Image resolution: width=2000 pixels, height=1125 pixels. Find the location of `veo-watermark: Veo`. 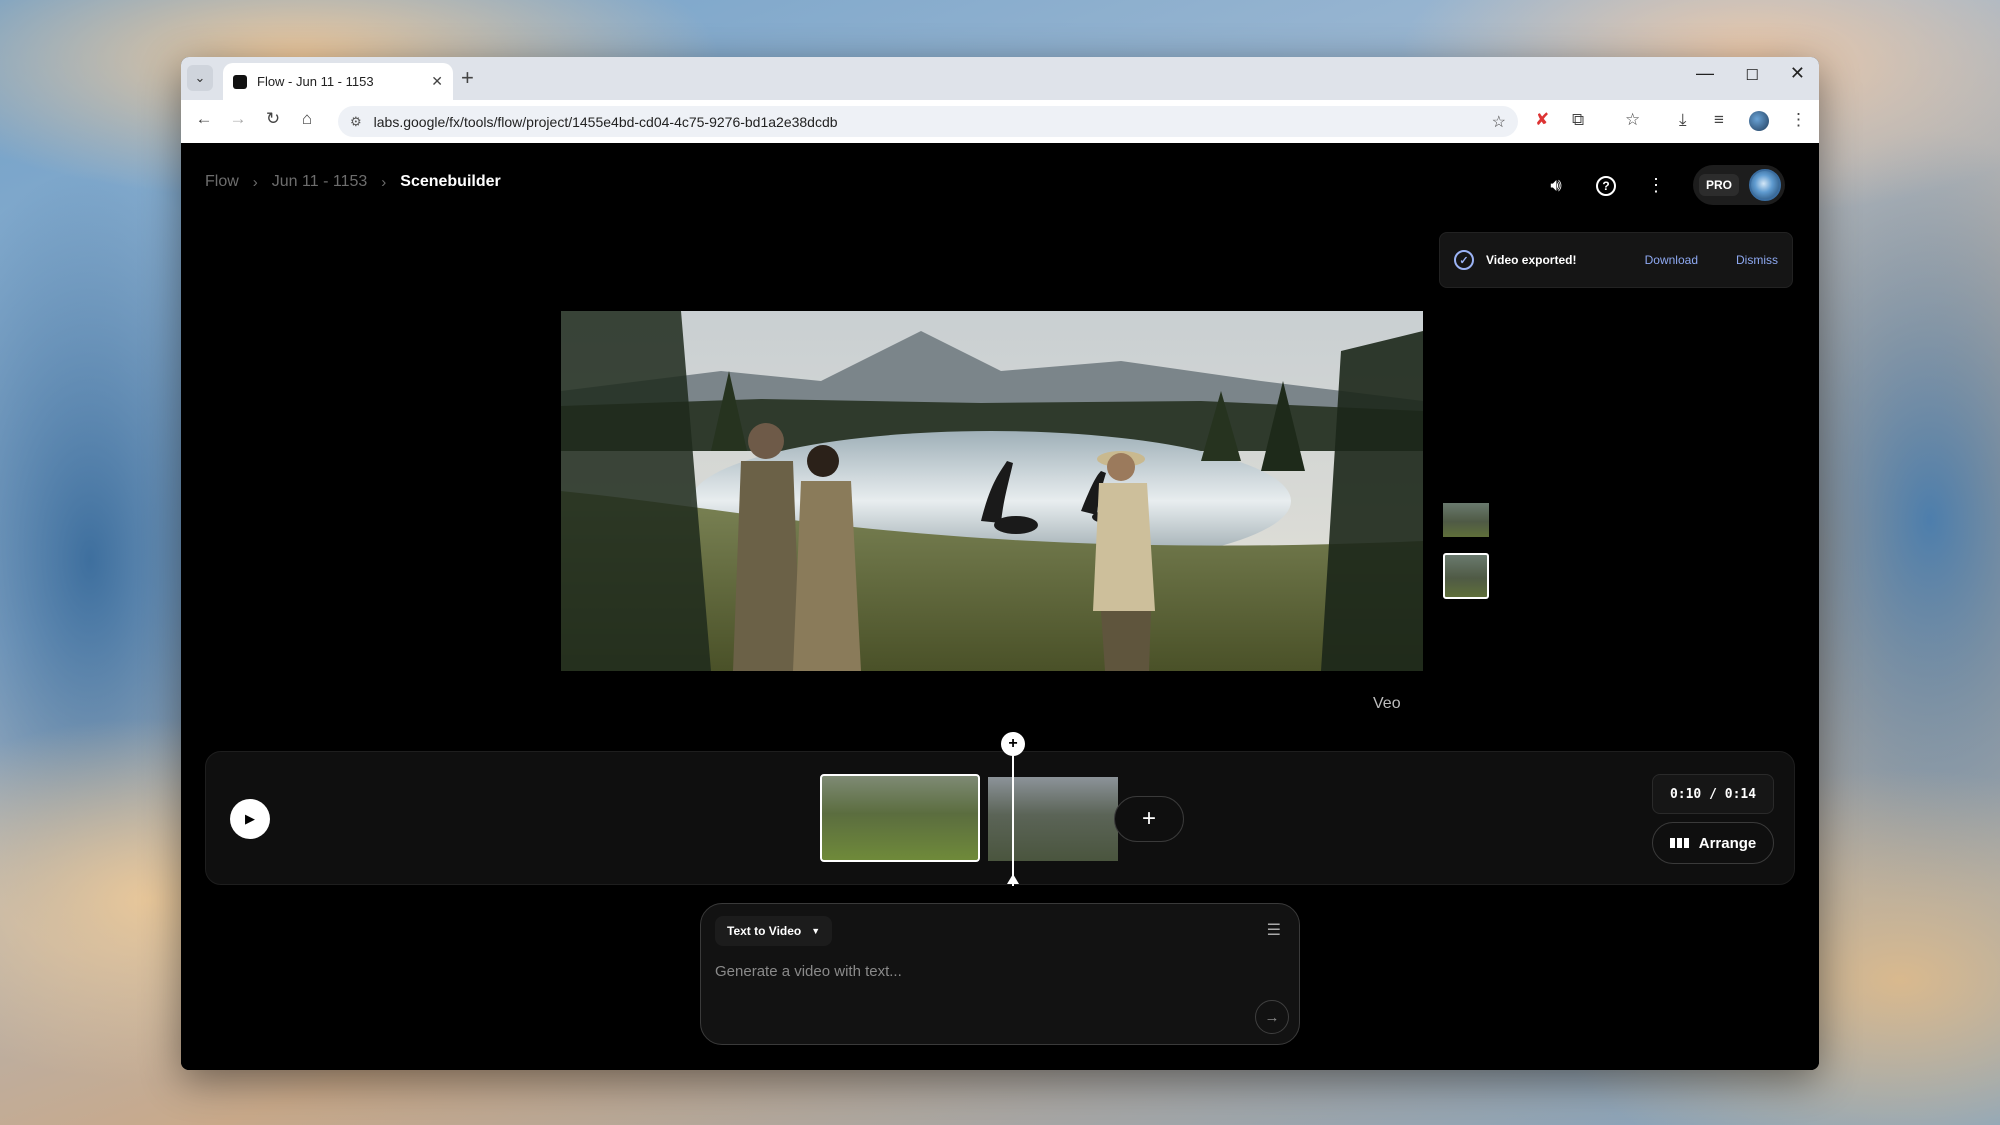

veo-watermark: Veo is located at coordinates (1387, 703).